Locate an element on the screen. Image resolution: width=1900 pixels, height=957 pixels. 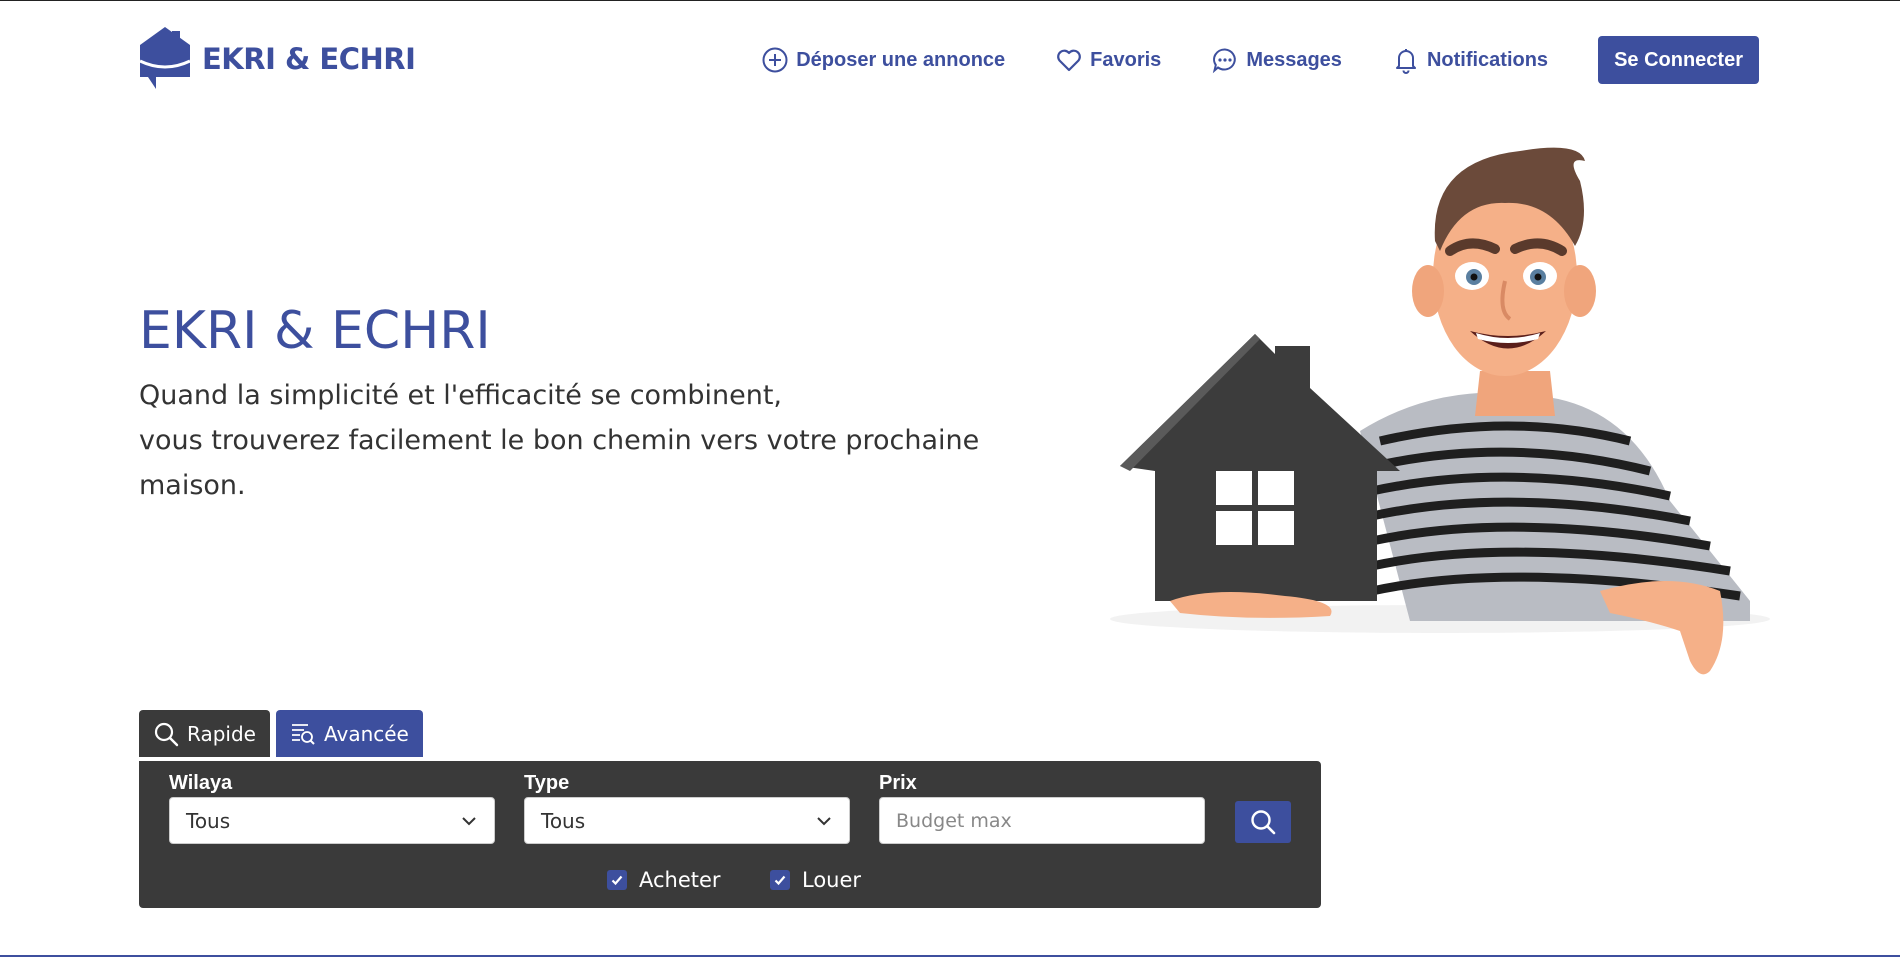
hero-title: EKRI & ECHRI is located at coordinates (315, 331).